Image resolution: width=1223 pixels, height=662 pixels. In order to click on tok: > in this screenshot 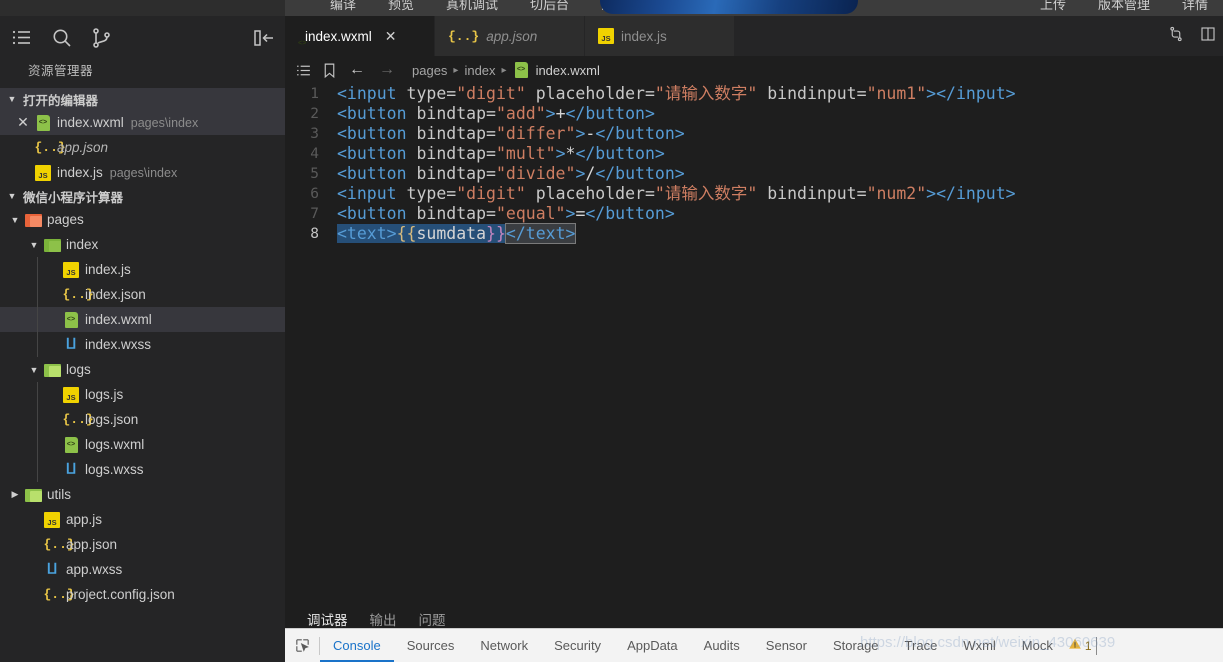, I will do `click(560, 153)`.